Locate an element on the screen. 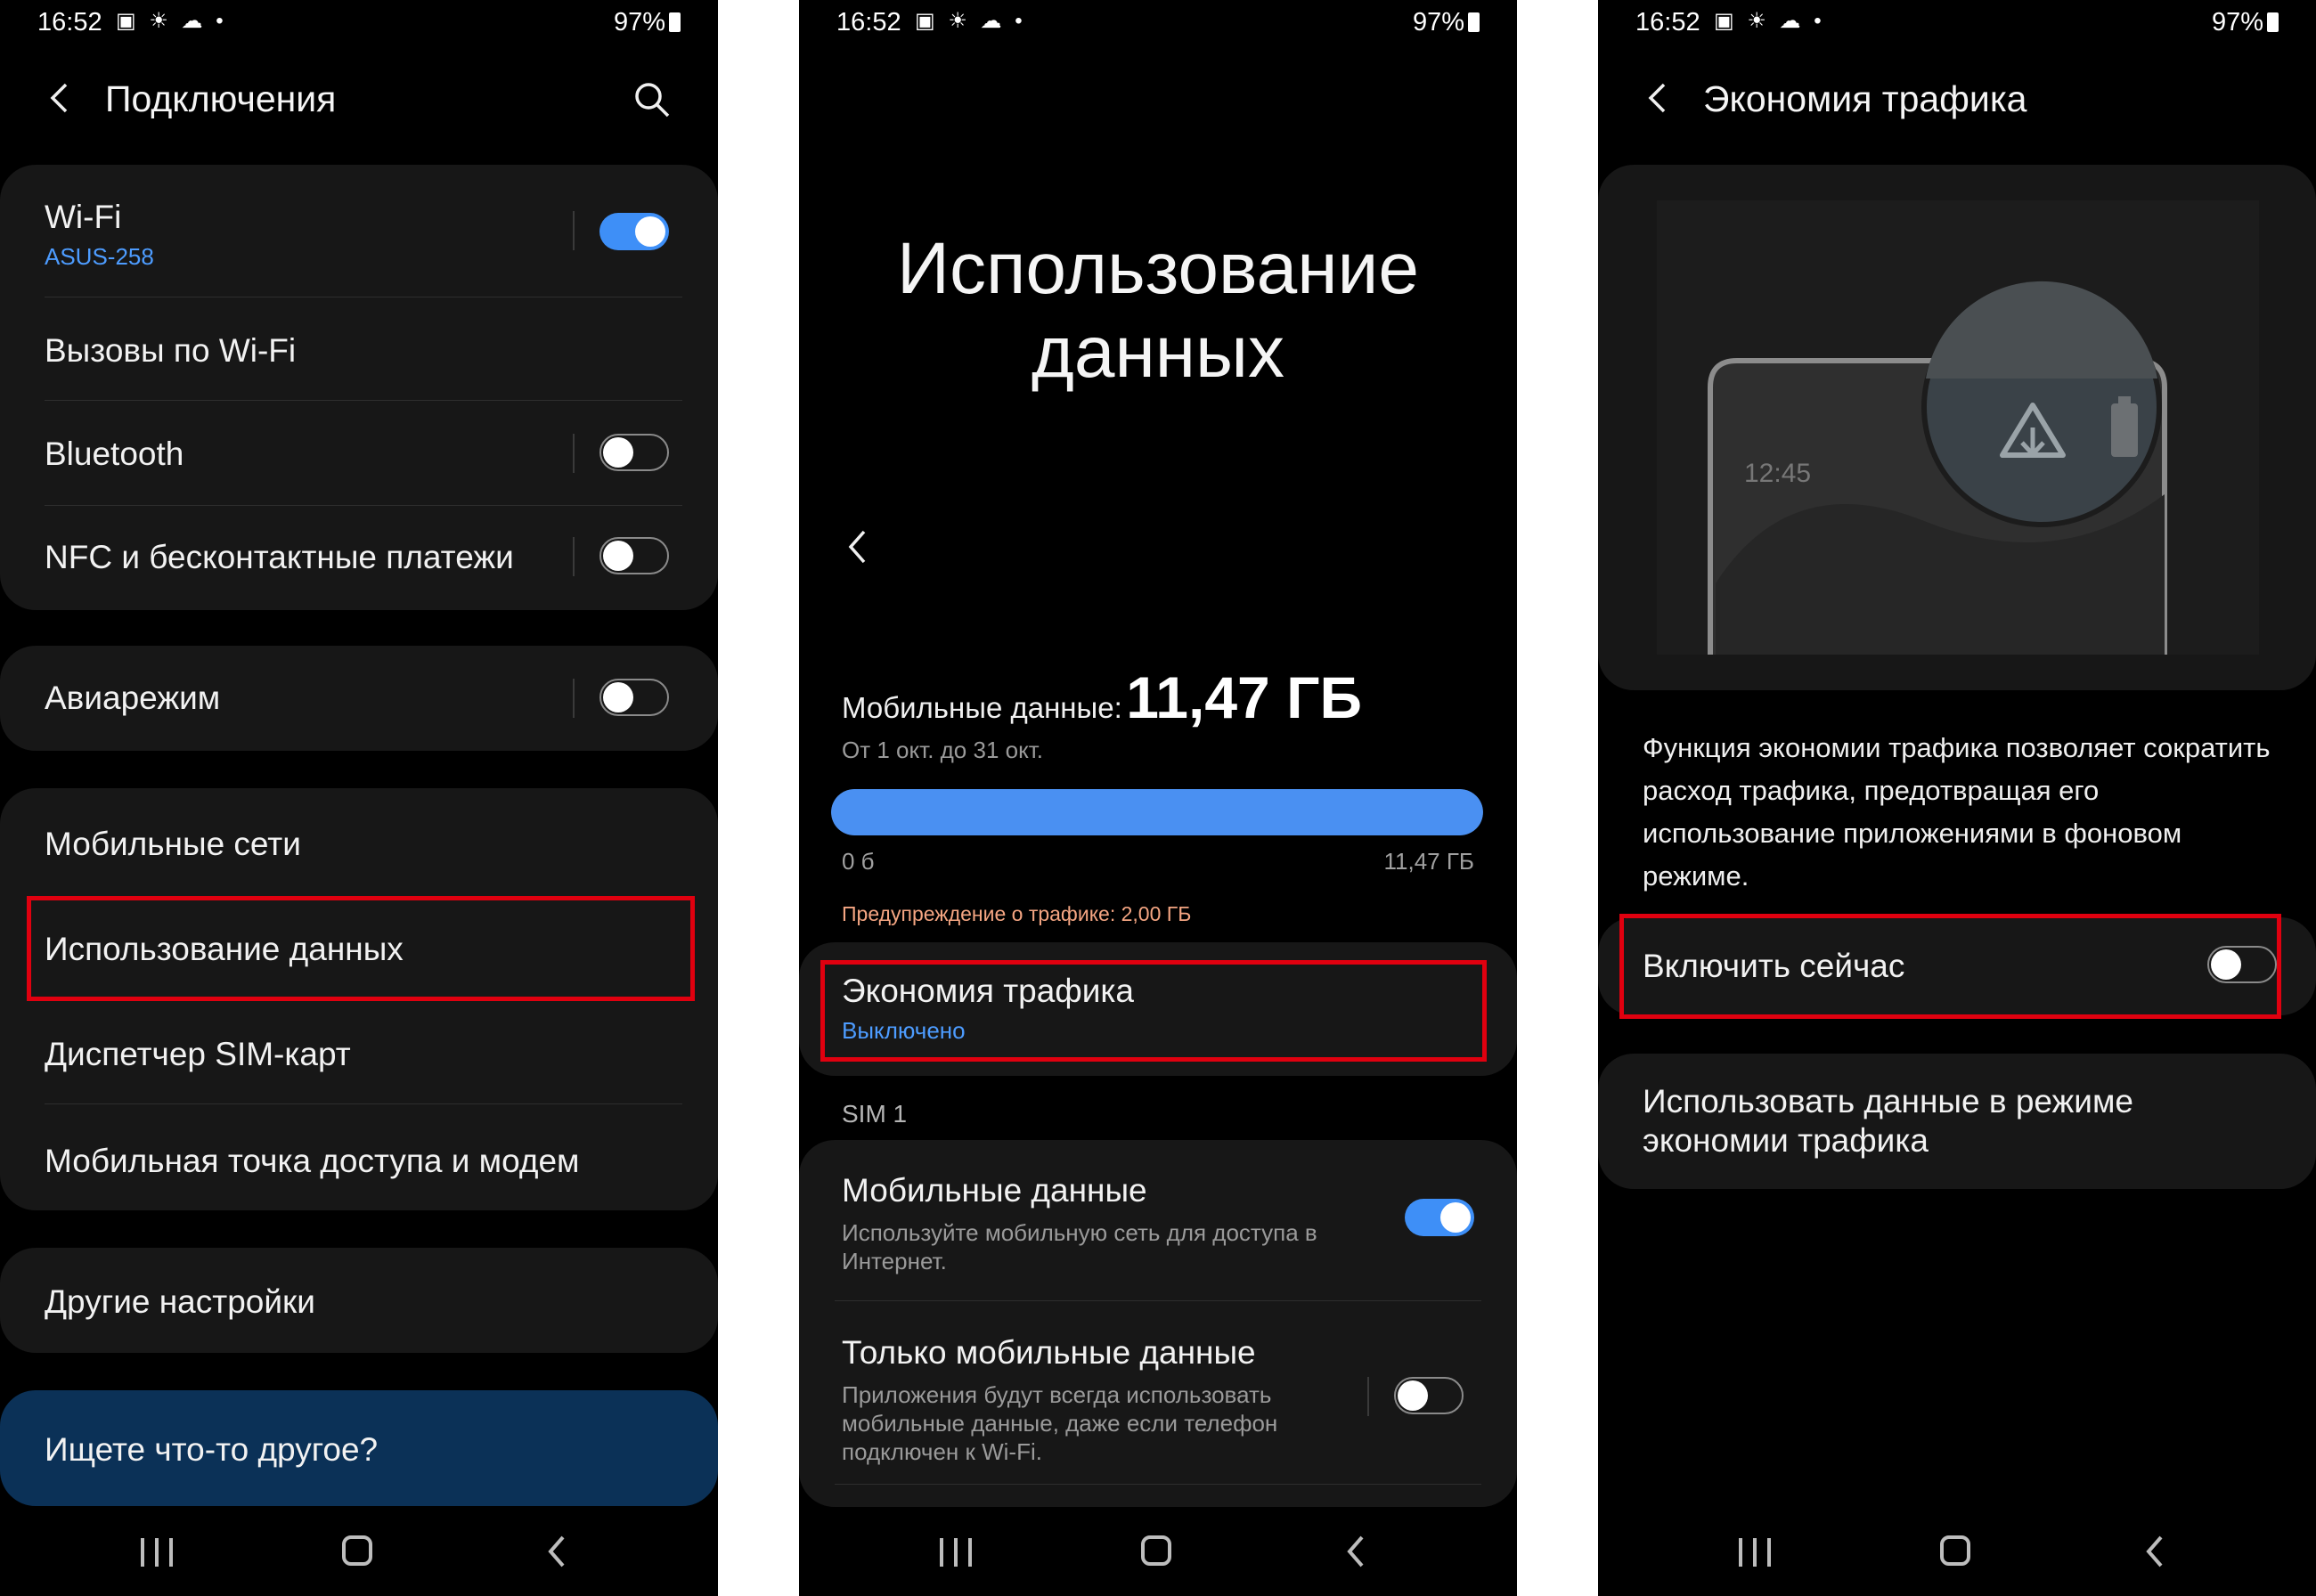 The width and height of the screenshot is (2316, 1596). sim-manager-label: Диспетчер SIM-карт is located at coordinates (198, 1054).